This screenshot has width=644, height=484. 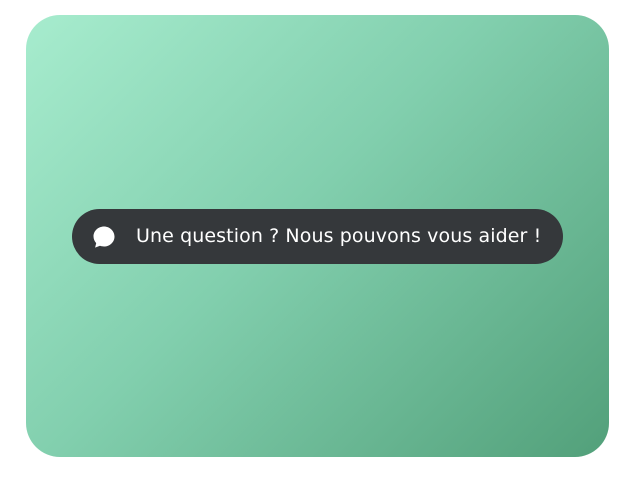 What do you see at coordinates (104, 237) in the screenshot?
I see `chat-bubble-icon` at bounding box center [104, 237].